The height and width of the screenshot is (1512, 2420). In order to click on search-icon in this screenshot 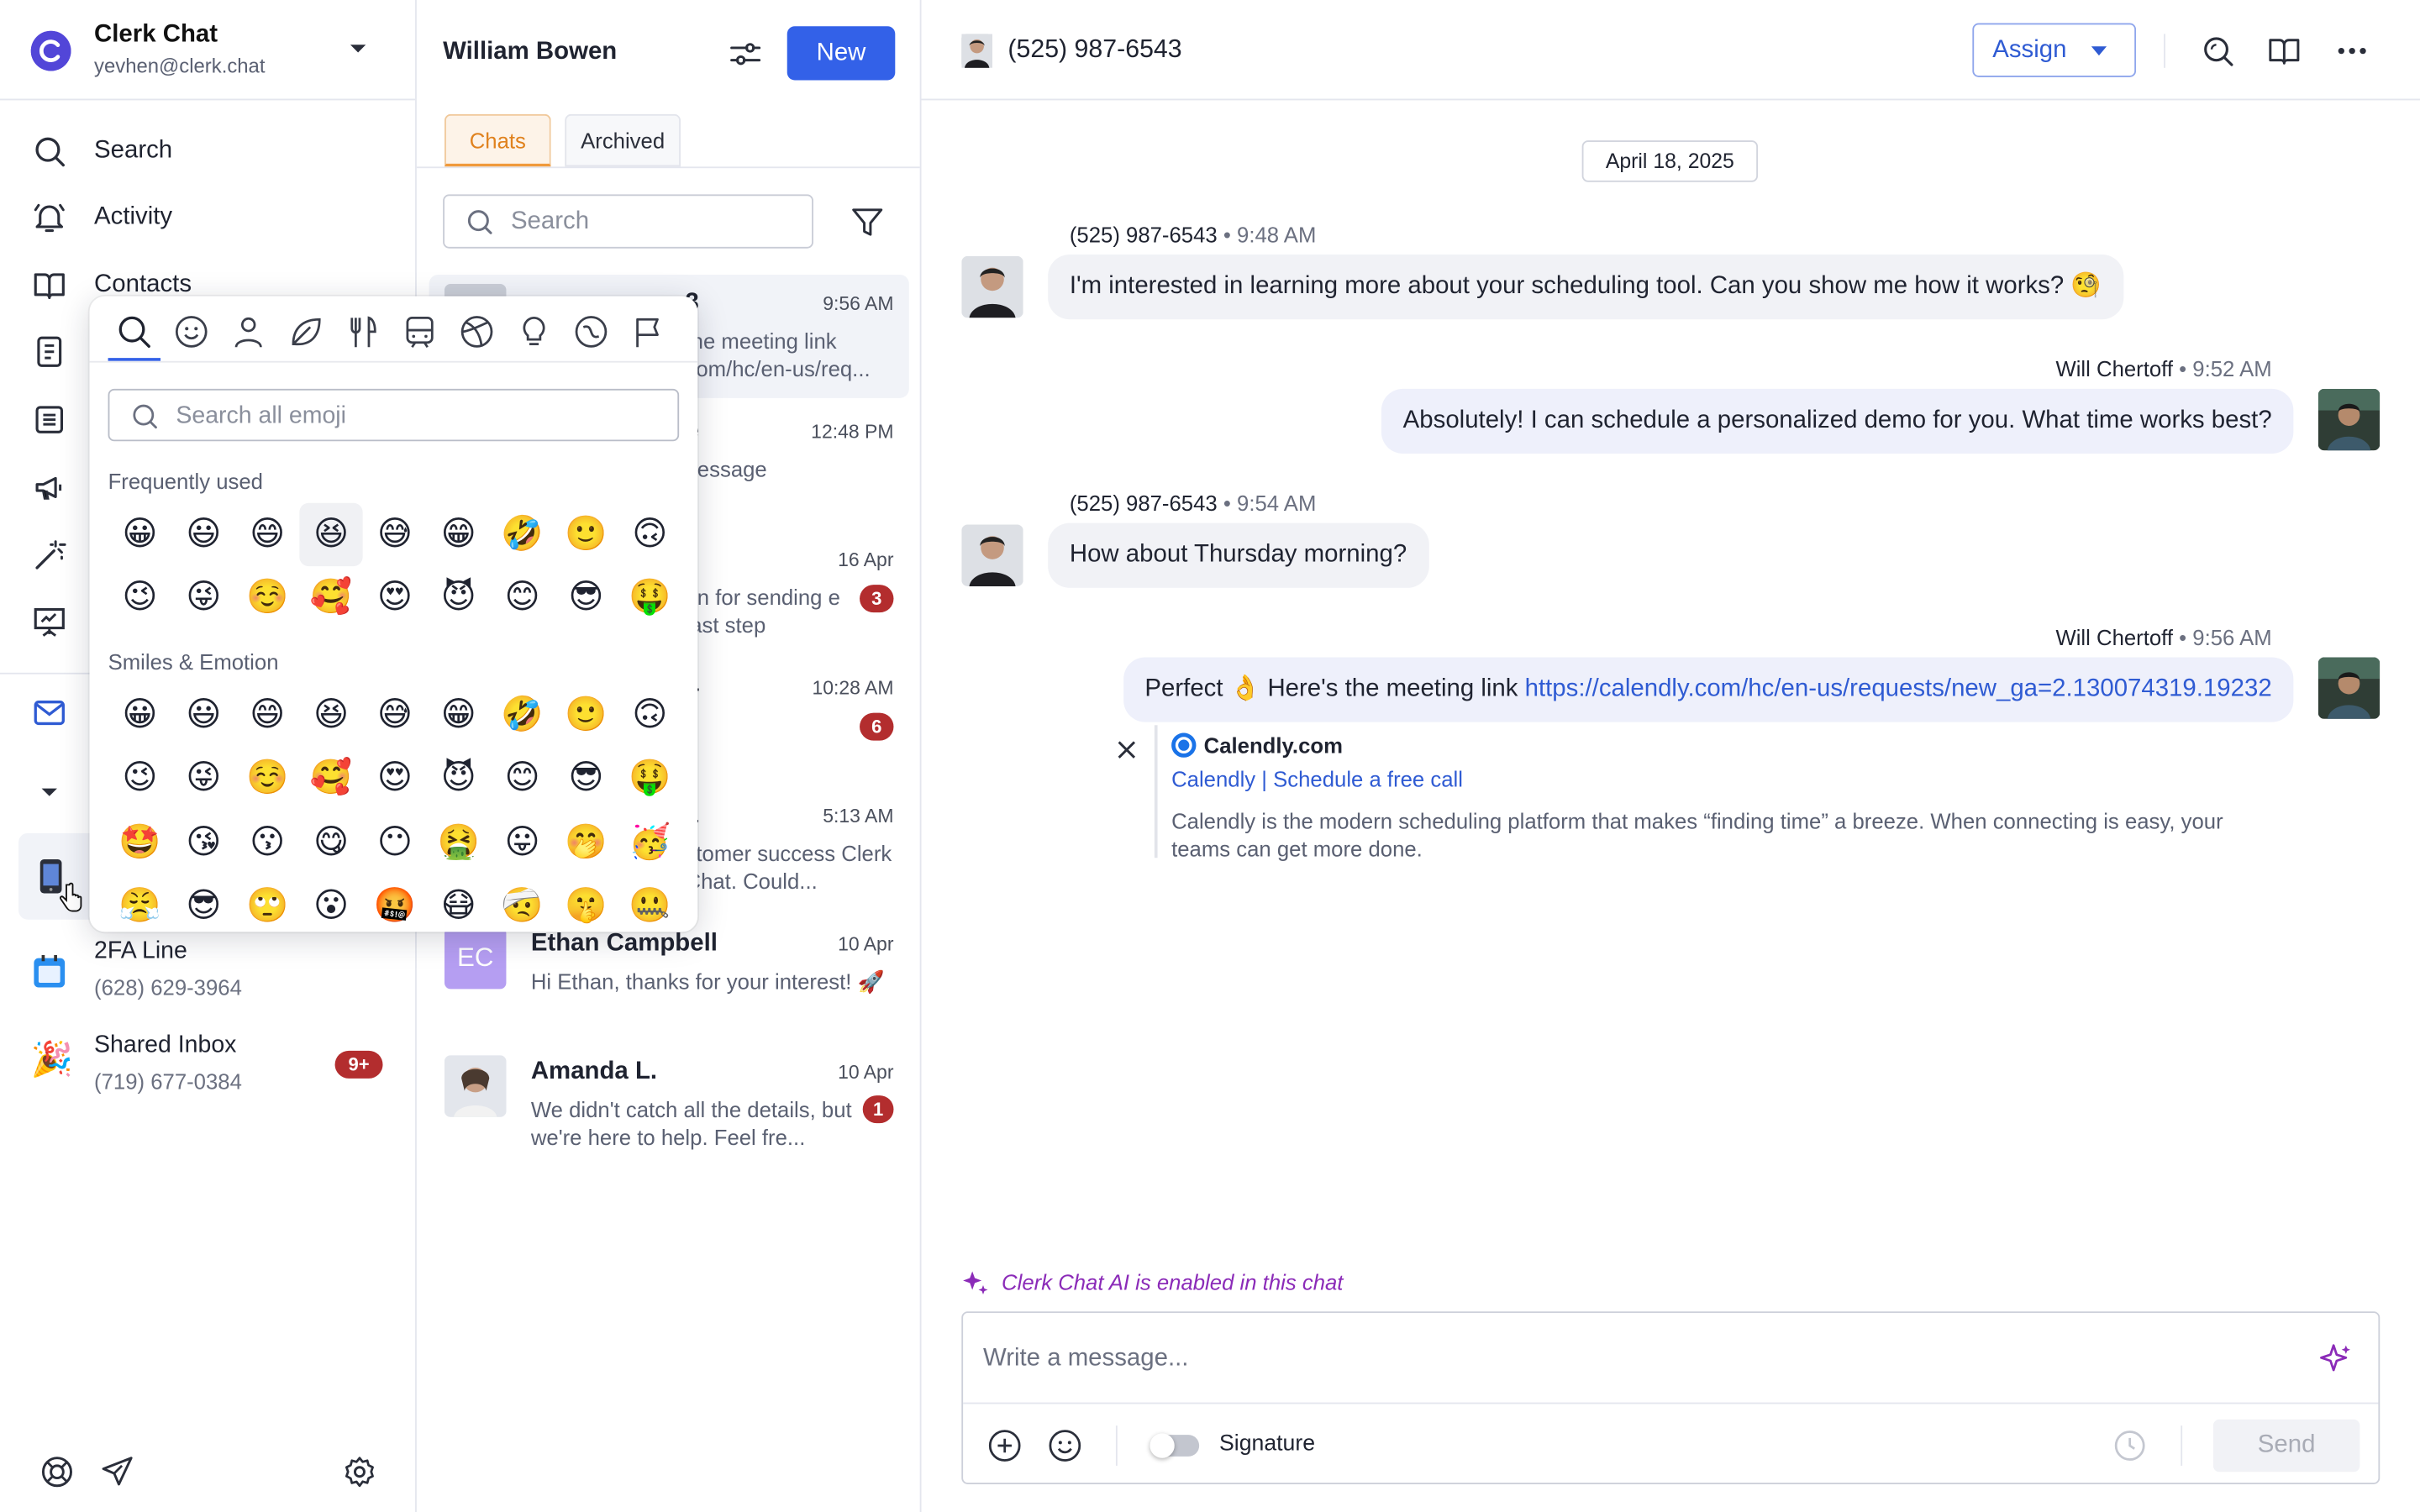, I will do `click(134, 331)`.